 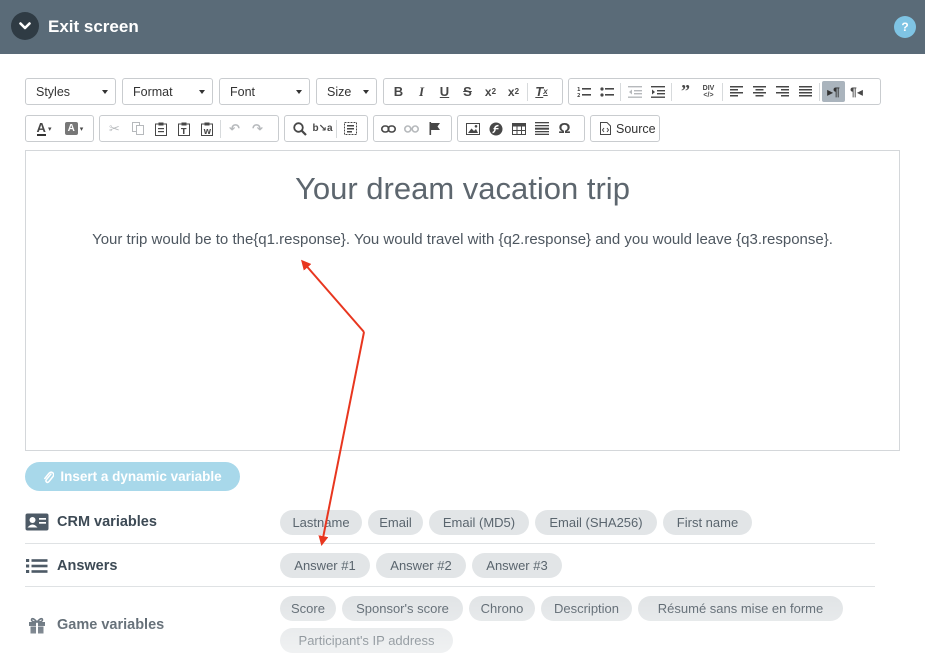 I want to click on align-center-icon, so click(x=759, y=91).